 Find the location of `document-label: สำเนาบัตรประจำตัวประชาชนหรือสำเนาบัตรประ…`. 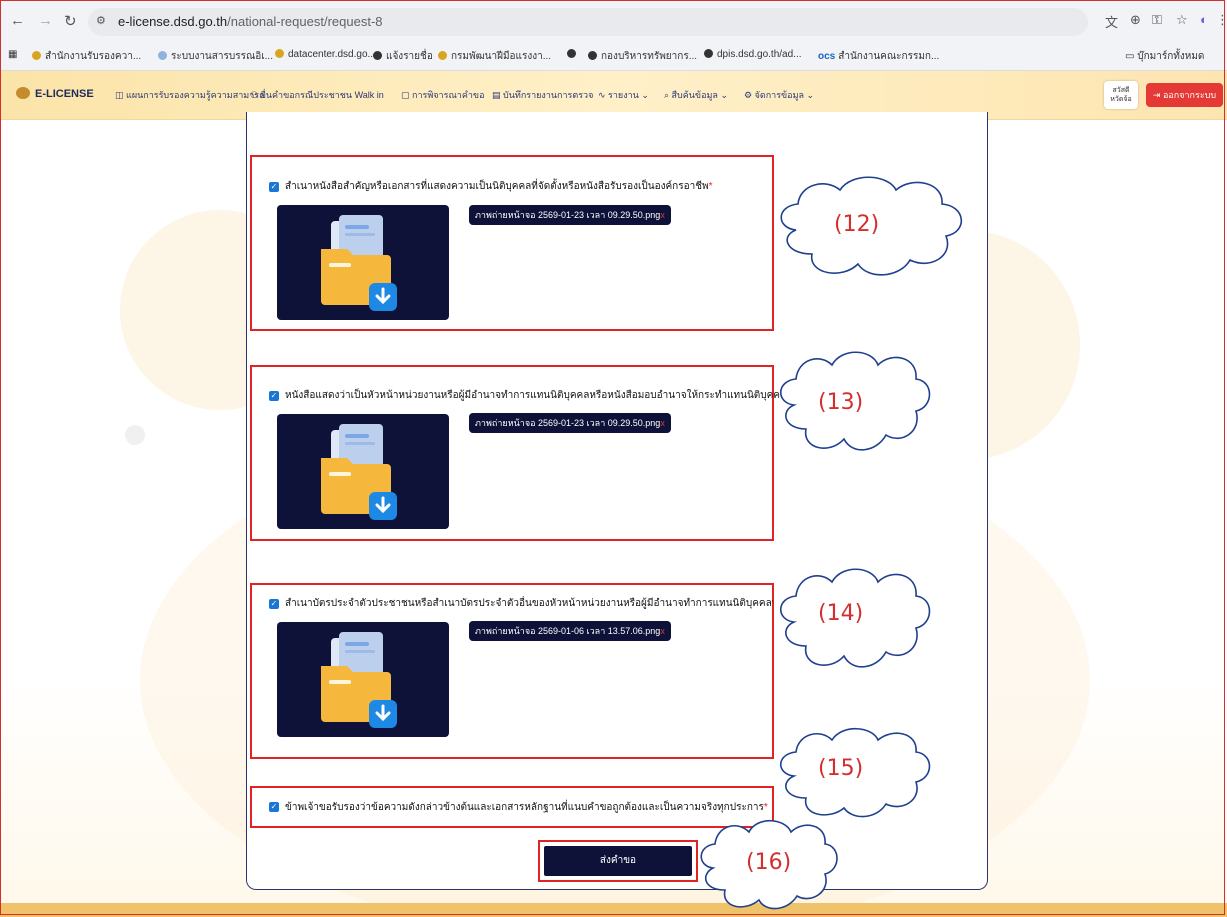

document-label: สำเนาบัตรประจำตัวประชาชนหรือสำเนาบัตรประ… is located at coordinates (529, 603).